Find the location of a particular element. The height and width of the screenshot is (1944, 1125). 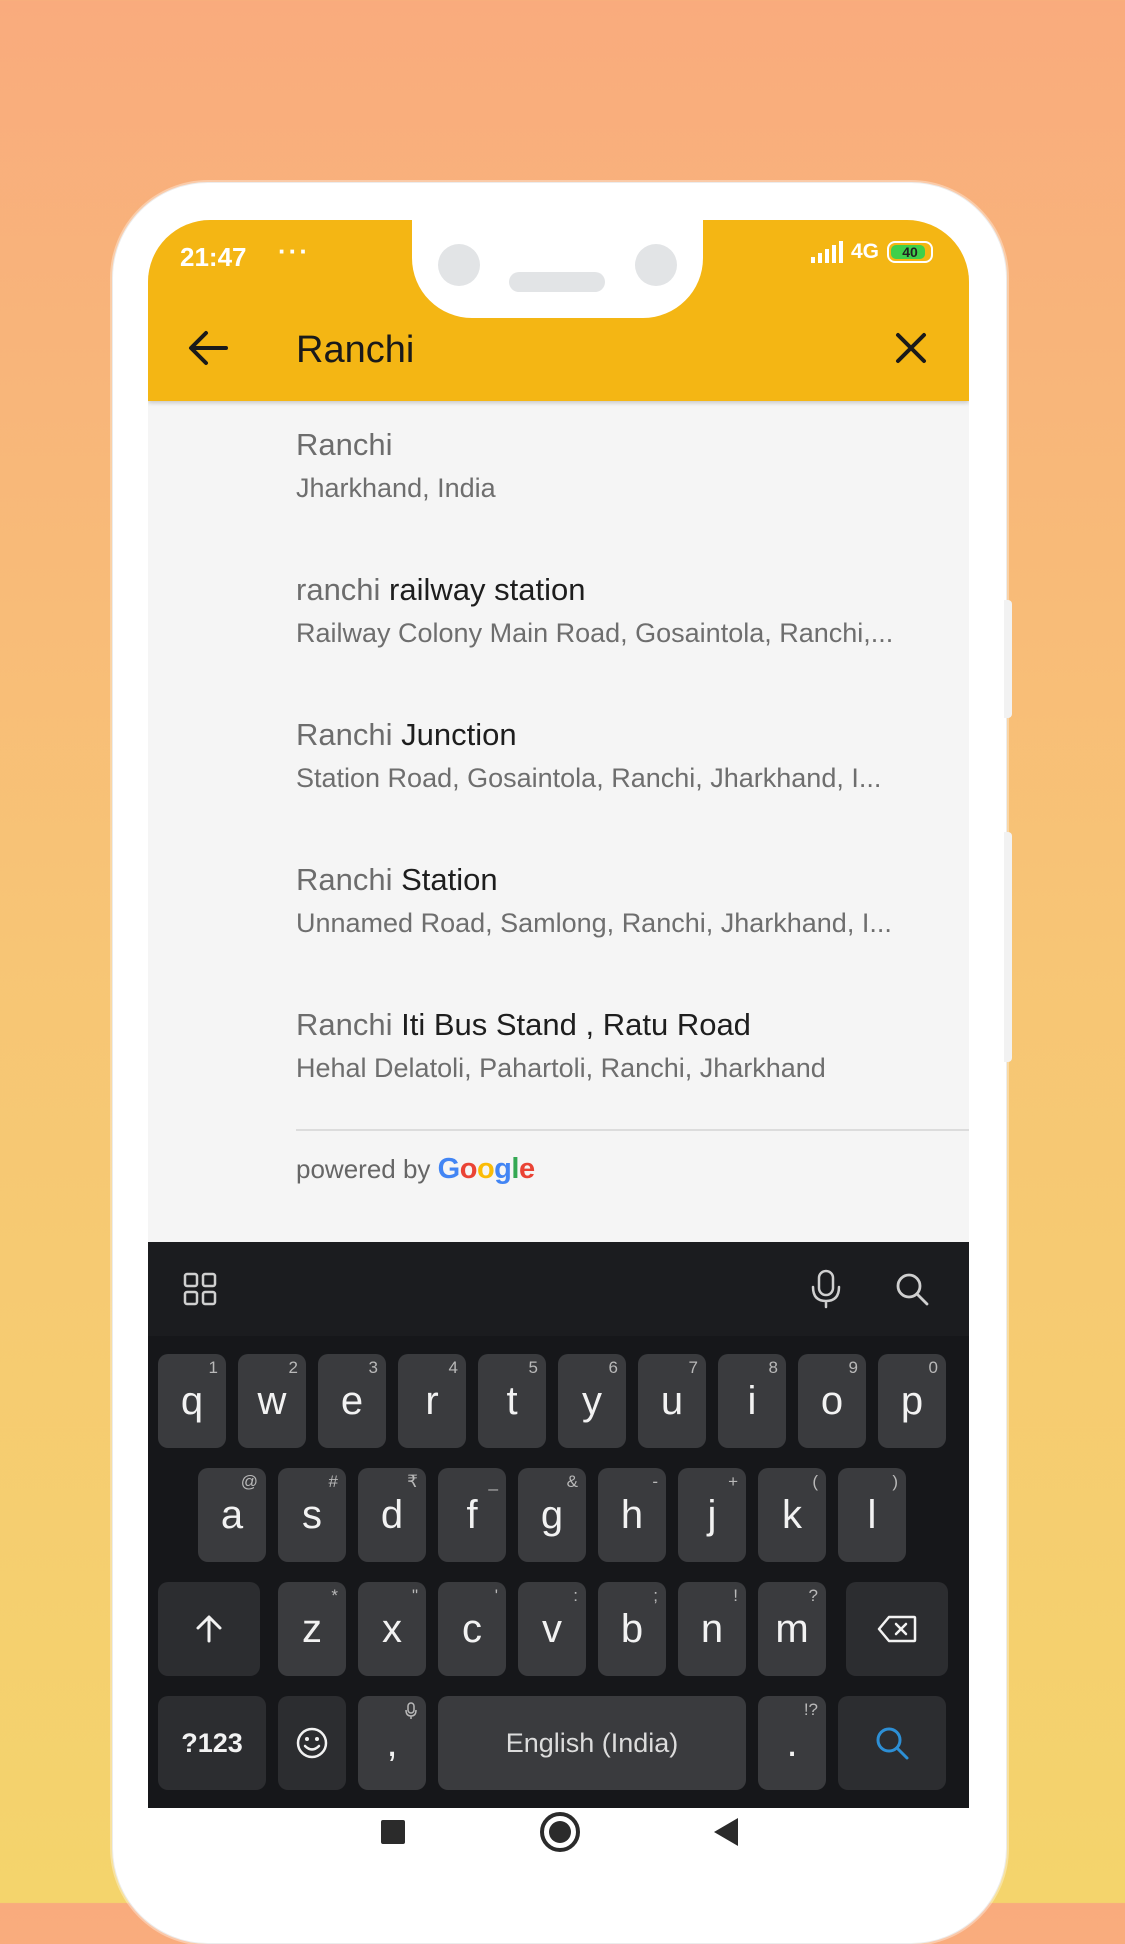

notification-dots: ··· is located at coordinates (294, 251).